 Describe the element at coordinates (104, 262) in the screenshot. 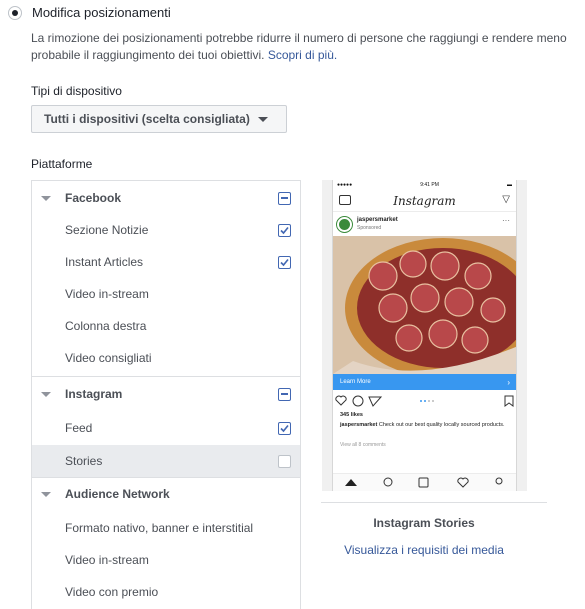

I see `placement-item-label: Instant Articles` at that location.